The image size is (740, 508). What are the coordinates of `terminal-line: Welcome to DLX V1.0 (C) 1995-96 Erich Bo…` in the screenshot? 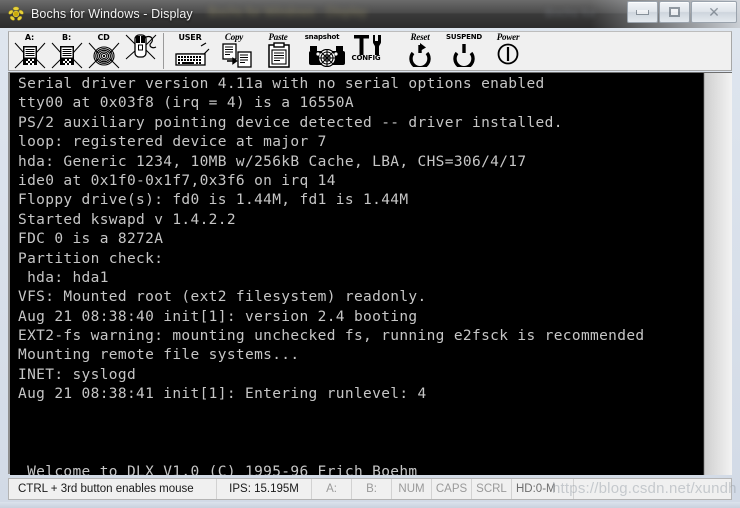 It's located at (218, 469).